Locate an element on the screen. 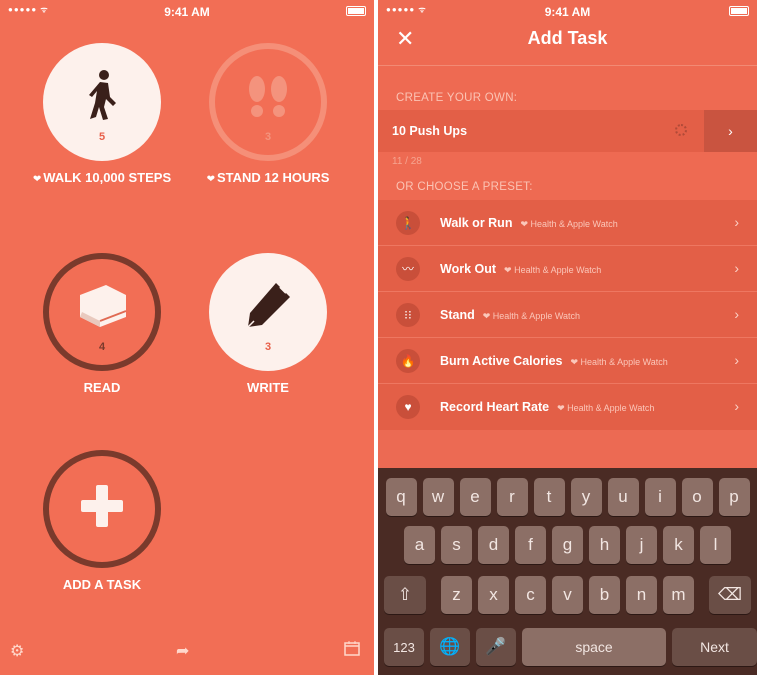 Image resolution: width=757 pixels, height=675 pixels. keyboard-row-3: ⇧ z x c v b n m ⌫ is located at coordinates (567, 595).